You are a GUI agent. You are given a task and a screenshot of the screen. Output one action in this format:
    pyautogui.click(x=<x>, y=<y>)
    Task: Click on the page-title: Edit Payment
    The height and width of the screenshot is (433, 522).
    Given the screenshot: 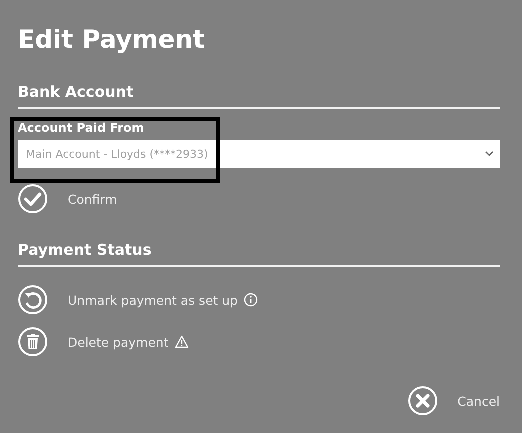 What is the action you would take?
    pyautogui.click(x=112, y=40)
    